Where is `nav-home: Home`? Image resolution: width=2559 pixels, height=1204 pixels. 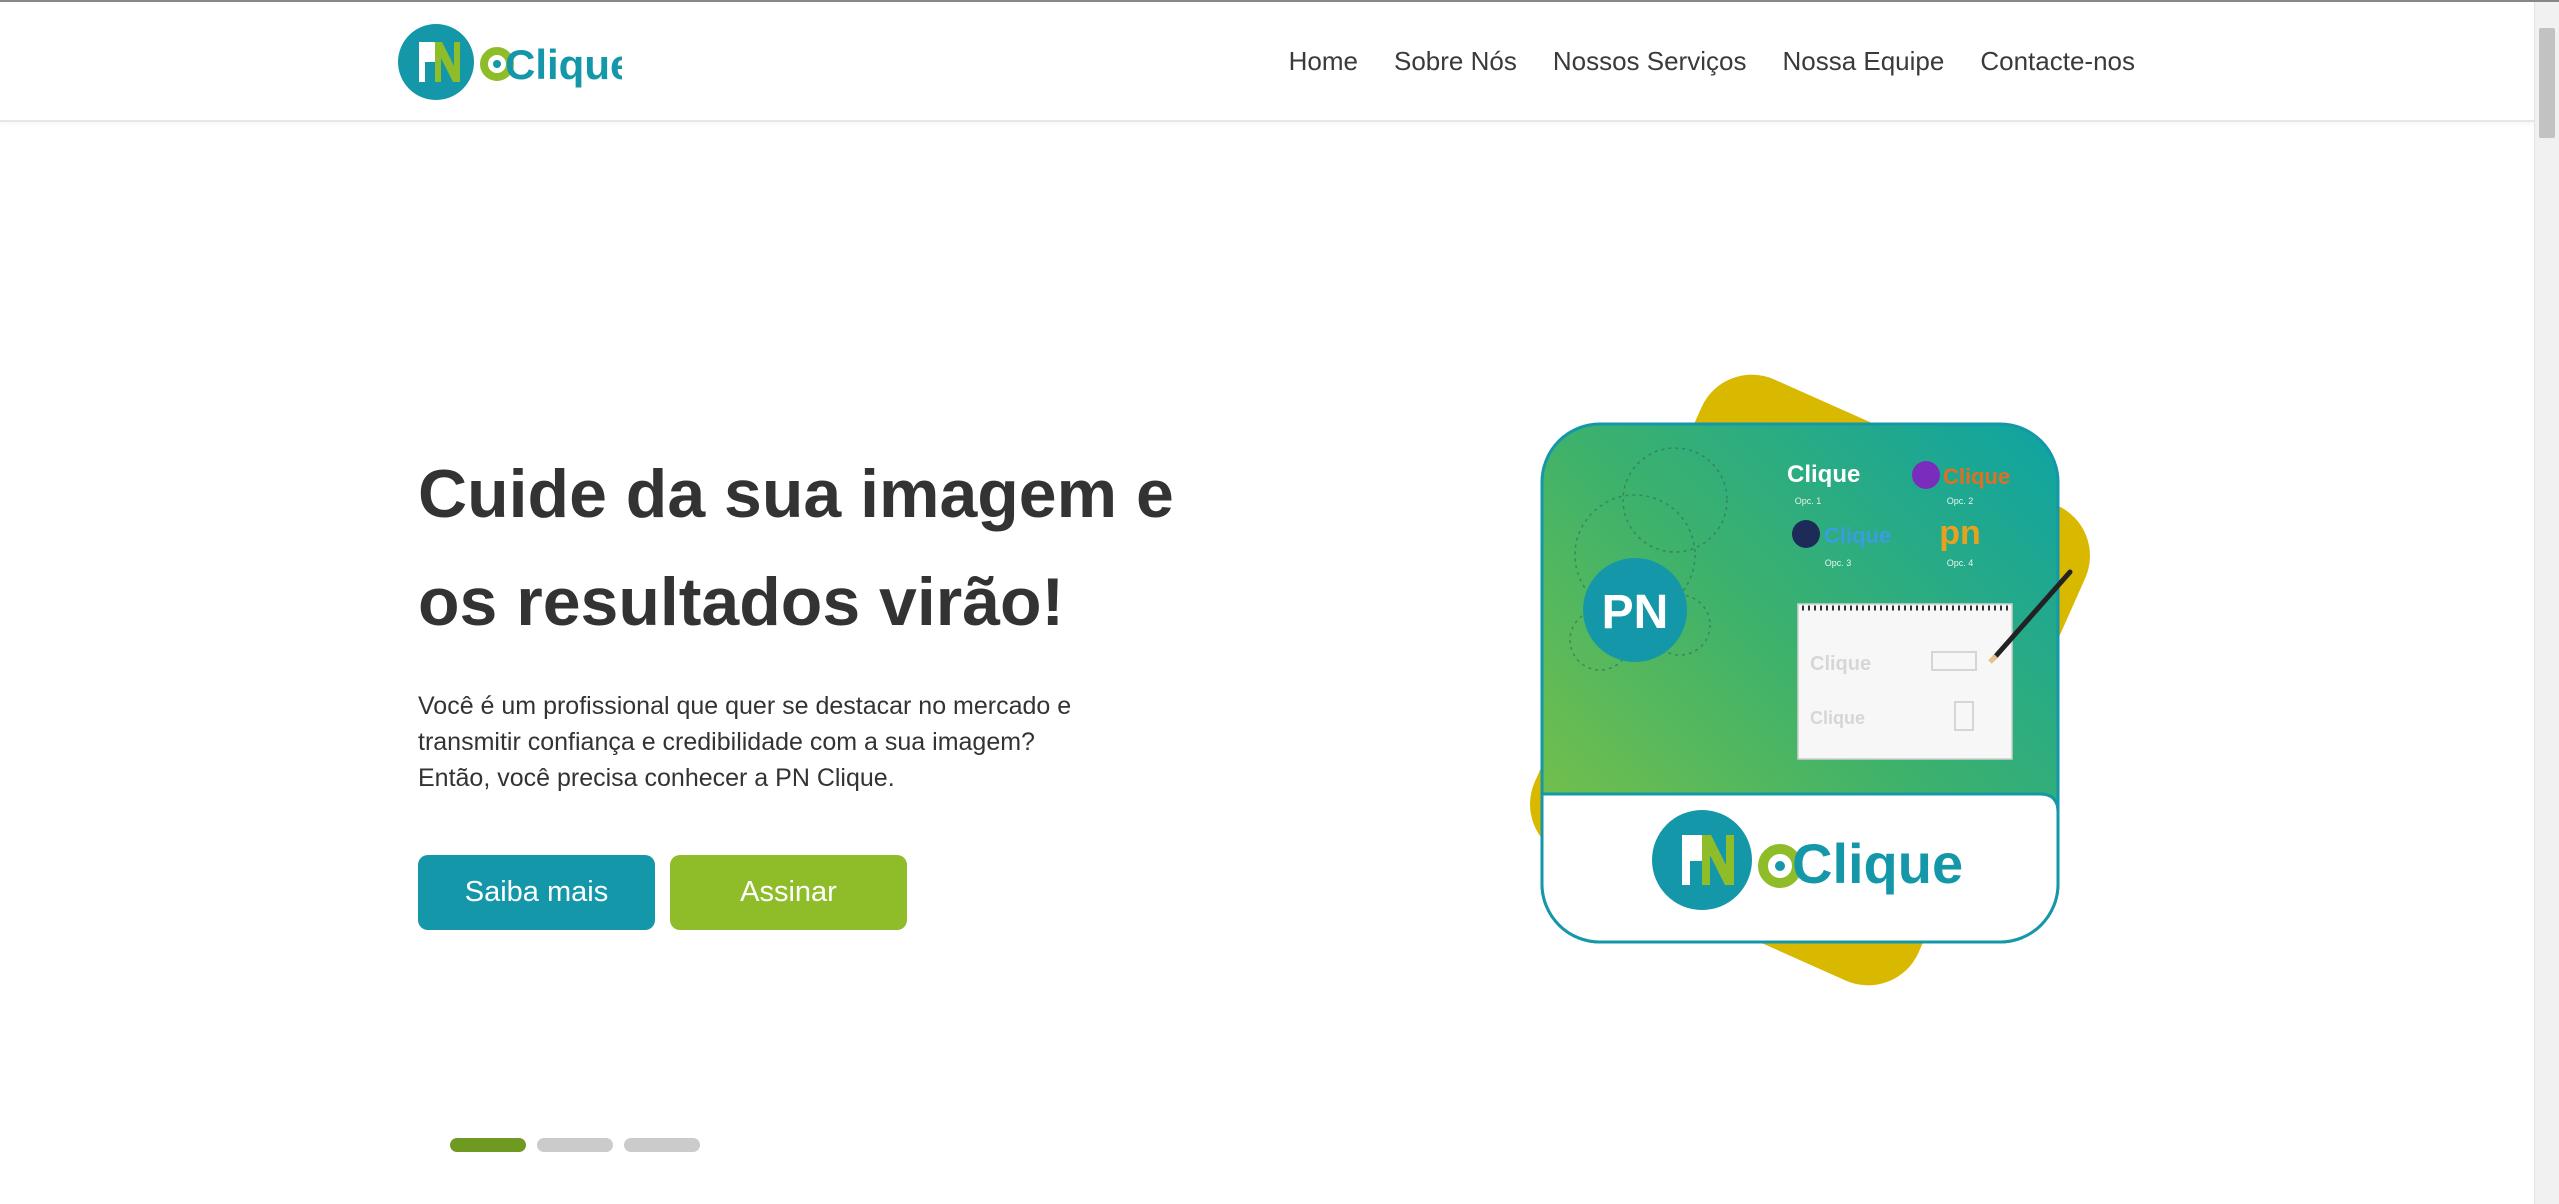
nav-home: Home is located at coordinates (1323, 61).